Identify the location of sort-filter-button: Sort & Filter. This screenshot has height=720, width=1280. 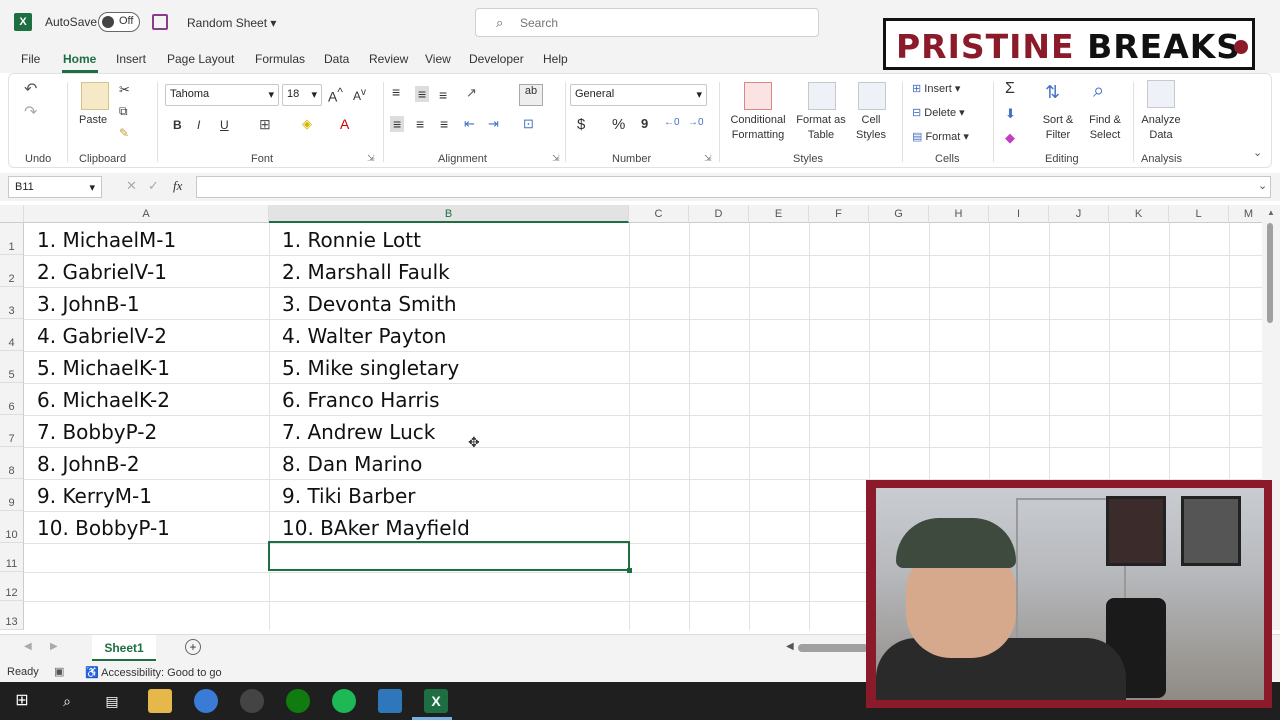
(1058, 128).